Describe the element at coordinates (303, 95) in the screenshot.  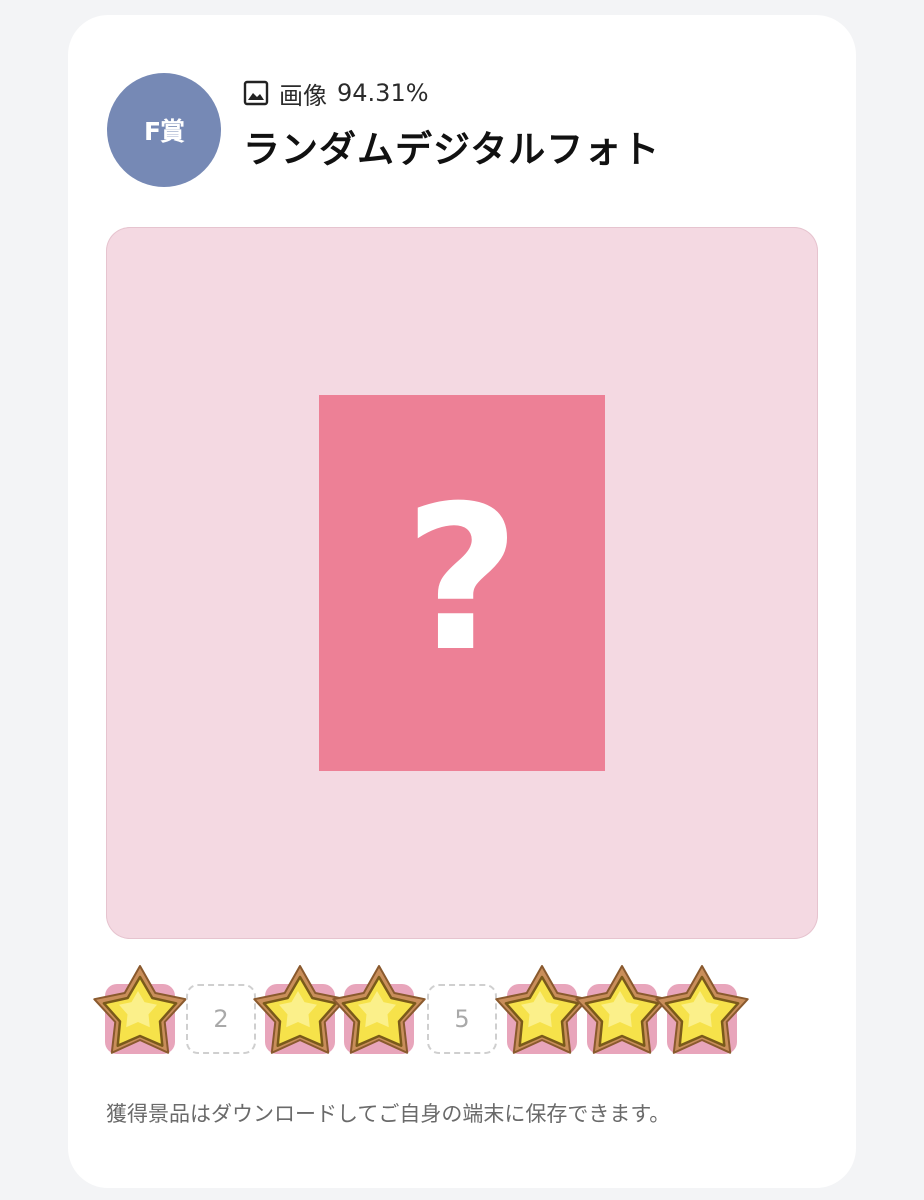
I see `prize-type-label: 画像` at that location.